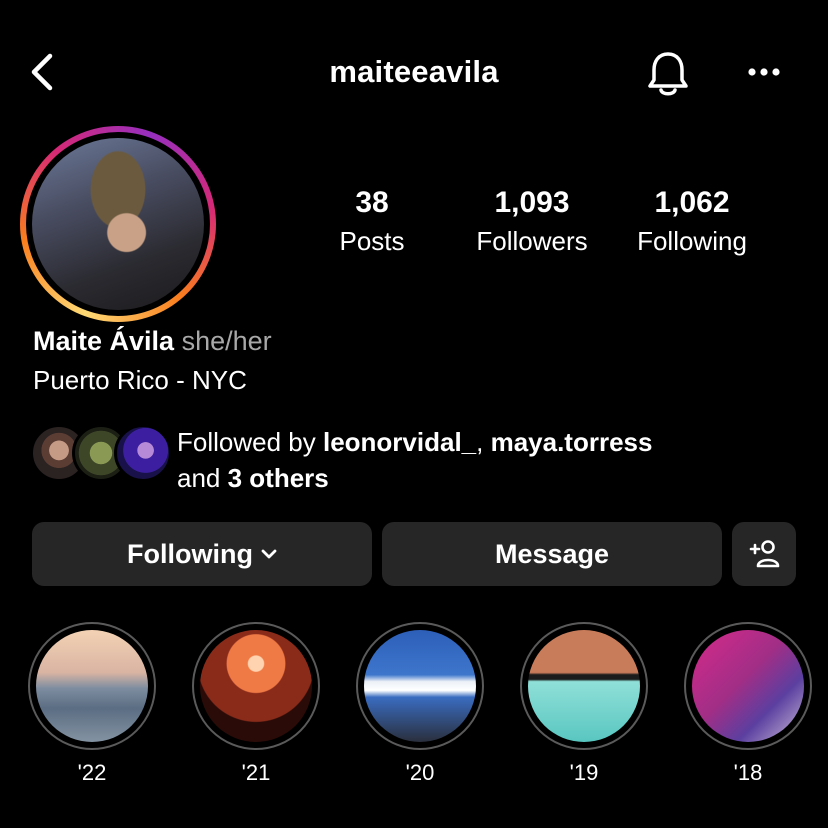 This screenshot has height=828, width=828. I want to click on add-user-icon, so click(764, 554).